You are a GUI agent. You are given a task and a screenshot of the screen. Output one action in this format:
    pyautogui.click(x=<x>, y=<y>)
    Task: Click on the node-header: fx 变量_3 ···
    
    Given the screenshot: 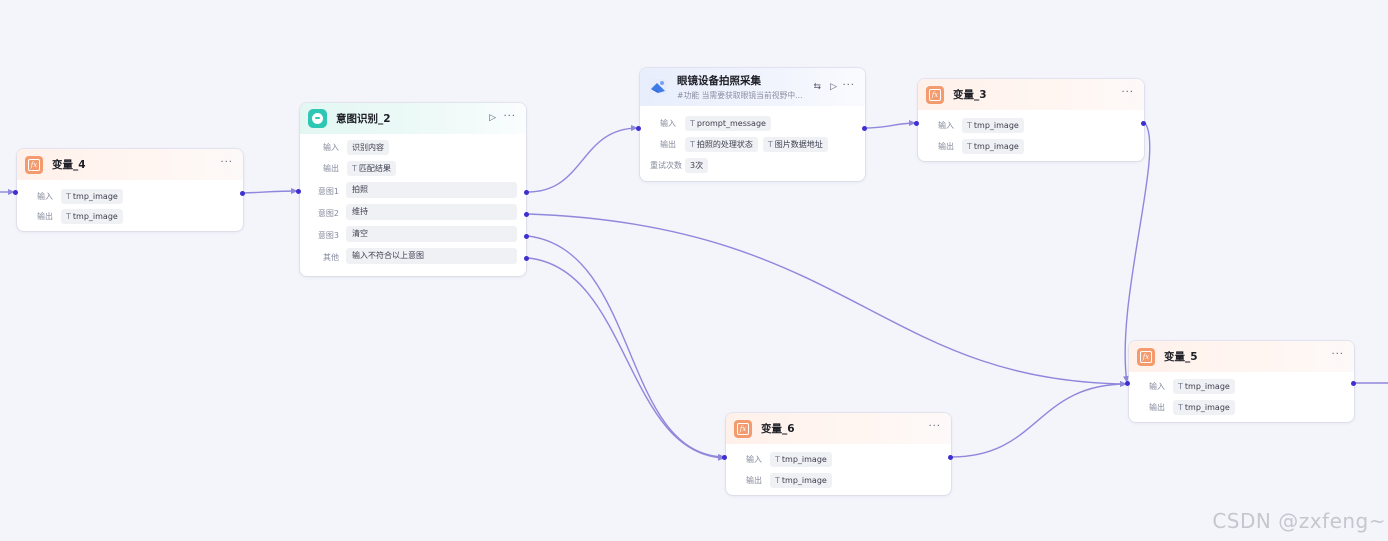 What is the action you would take?
    pyautogui.click(x=1031, y=94)
    